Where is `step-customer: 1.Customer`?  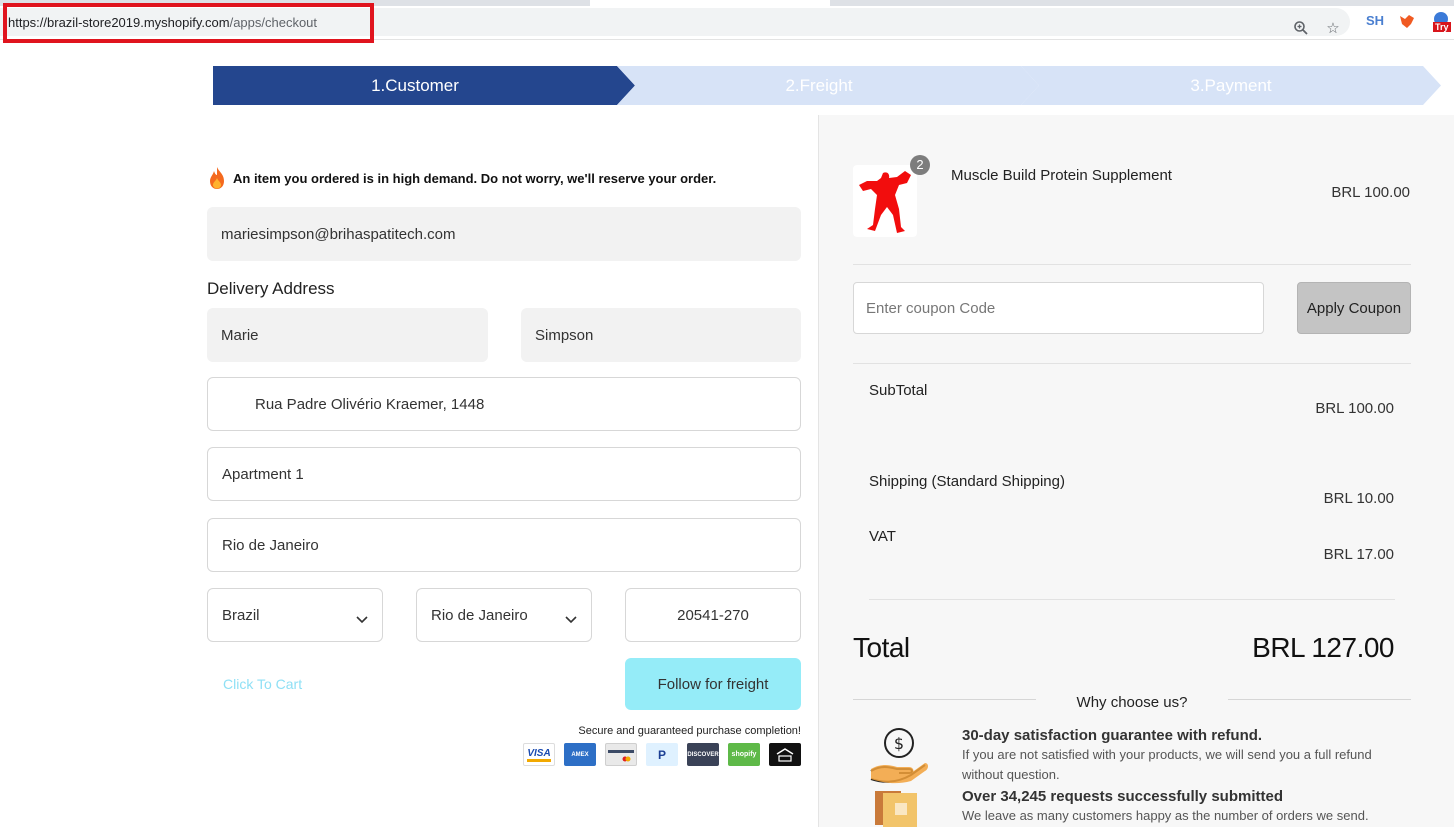 step-customer: 1.Customer is located at coordinates (424, 85).